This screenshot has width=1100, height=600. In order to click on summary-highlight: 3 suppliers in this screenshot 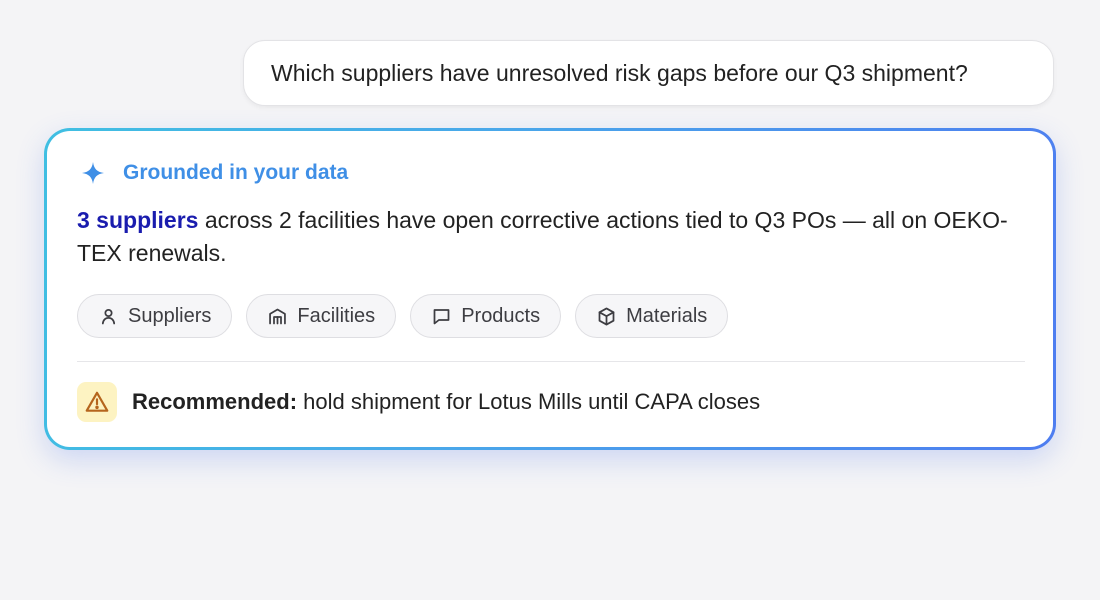, I will do `click(138, 220)`.